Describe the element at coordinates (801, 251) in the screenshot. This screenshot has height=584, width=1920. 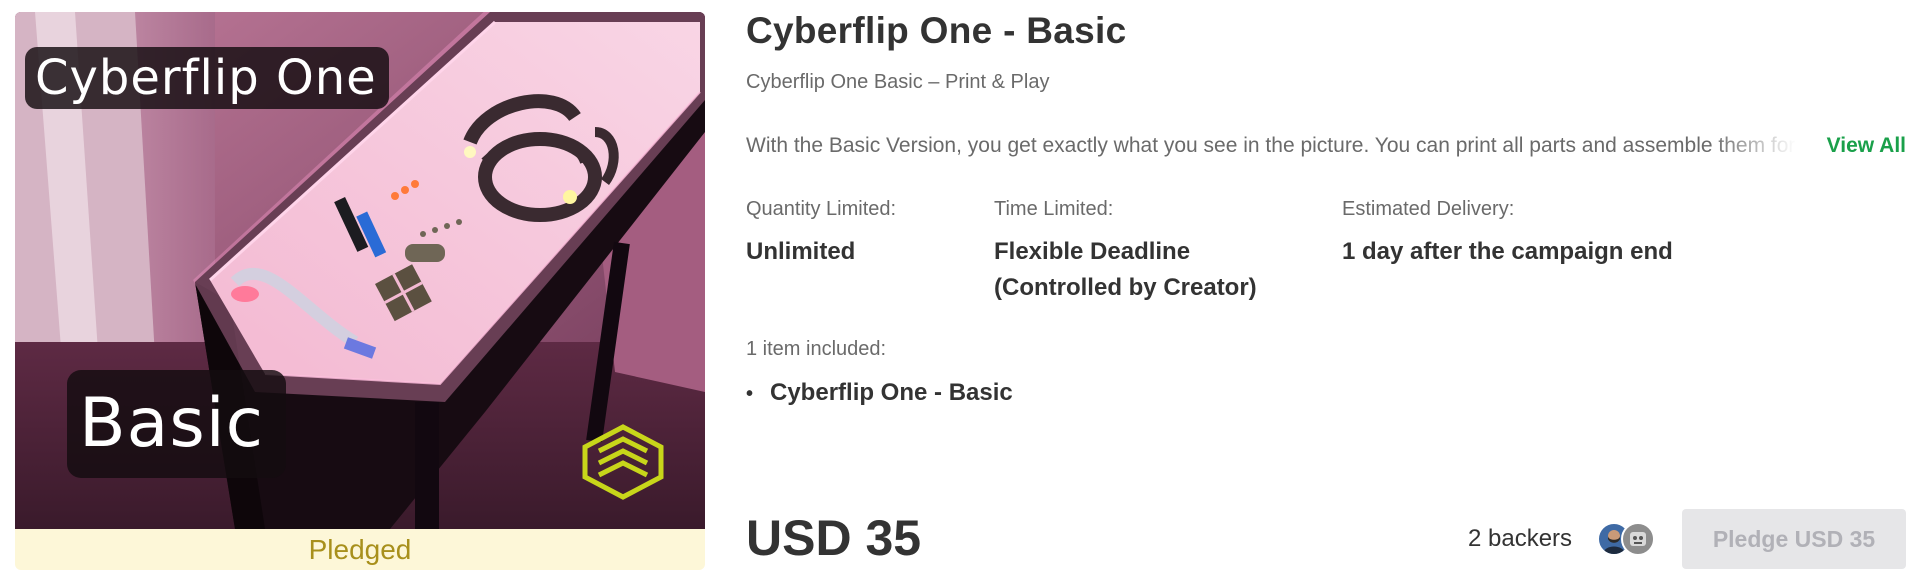
I see `meta-value: Unlimited` at that location.